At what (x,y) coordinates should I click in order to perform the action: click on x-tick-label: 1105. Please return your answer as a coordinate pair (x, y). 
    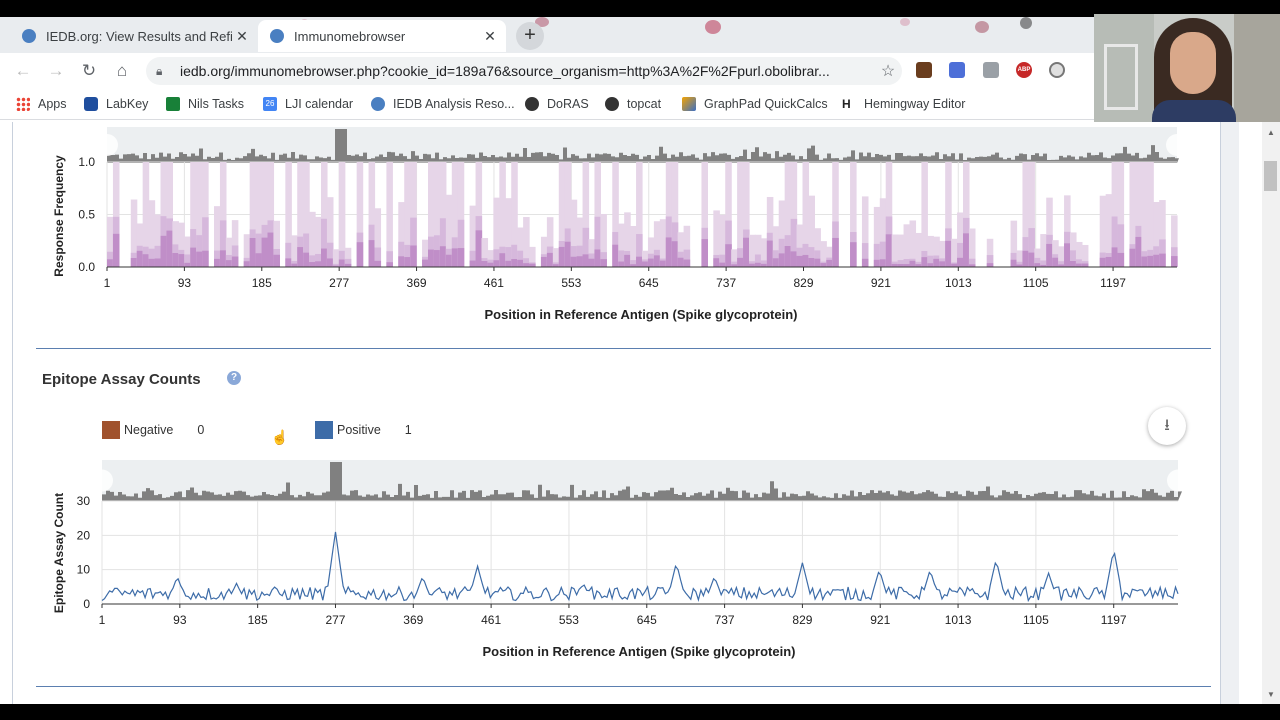
    Looking at the image, I should click on (1036, 283).